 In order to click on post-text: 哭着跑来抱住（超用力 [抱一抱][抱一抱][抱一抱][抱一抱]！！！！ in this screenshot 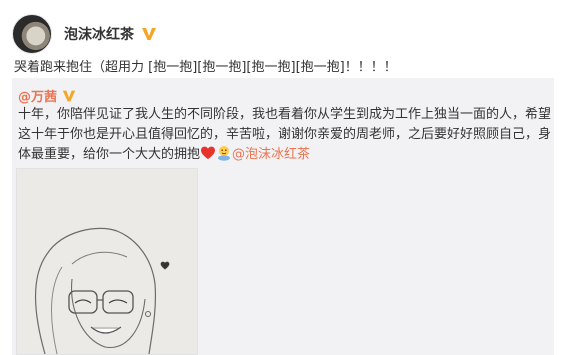, I will do `click(205, 67)`.